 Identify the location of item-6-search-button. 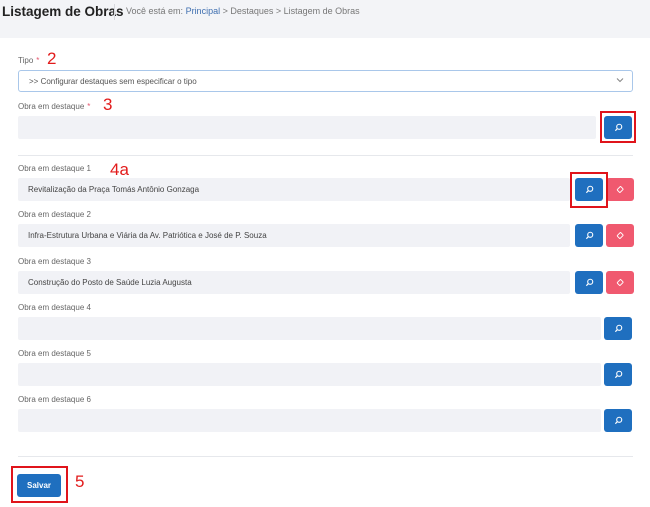
(618, 420).